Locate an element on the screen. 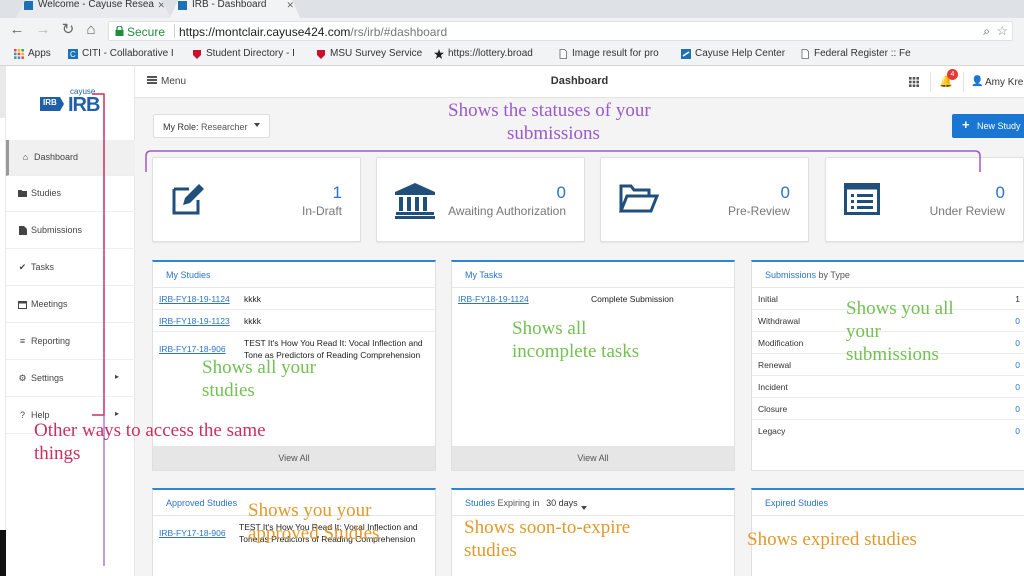 Image resolution: width=1024 pixels, height=576 pixels. annotation-expiring-line1: Shows soon-to-expire is located at coordinates (547, 527).